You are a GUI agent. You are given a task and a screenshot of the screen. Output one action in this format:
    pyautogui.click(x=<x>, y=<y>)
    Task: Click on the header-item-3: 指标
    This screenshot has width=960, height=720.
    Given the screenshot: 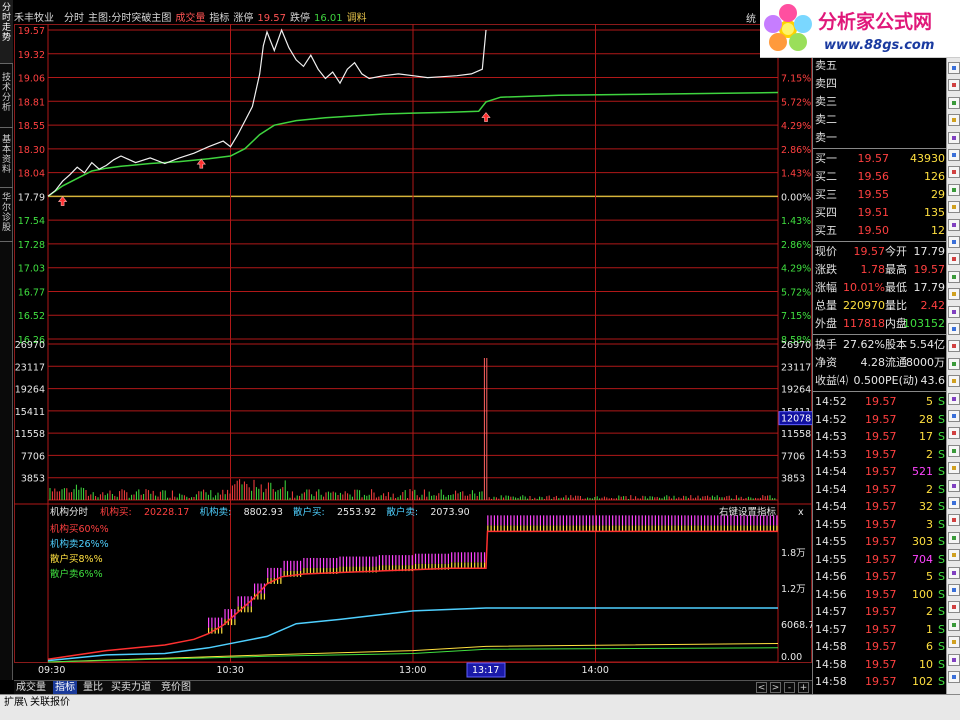 What is the action you would take?
    pyautogui.click(x=219, y=18)
    